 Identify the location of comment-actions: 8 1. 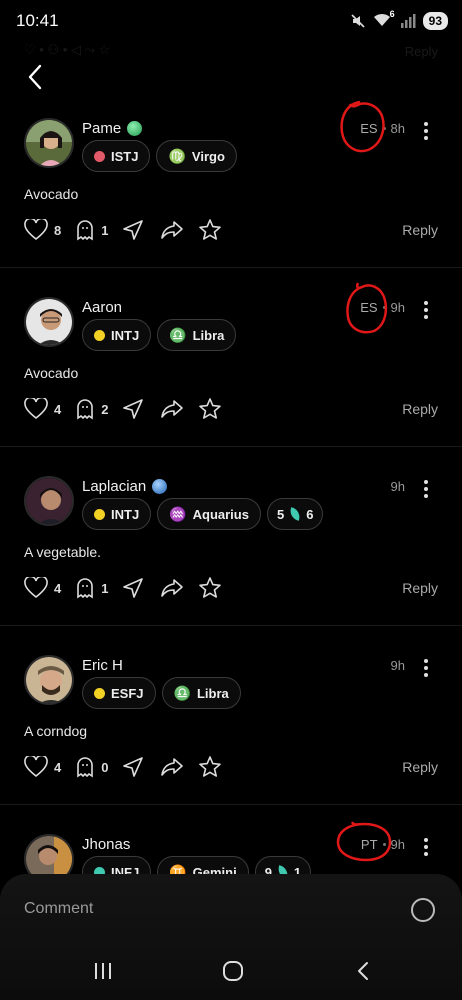
(123, 230).